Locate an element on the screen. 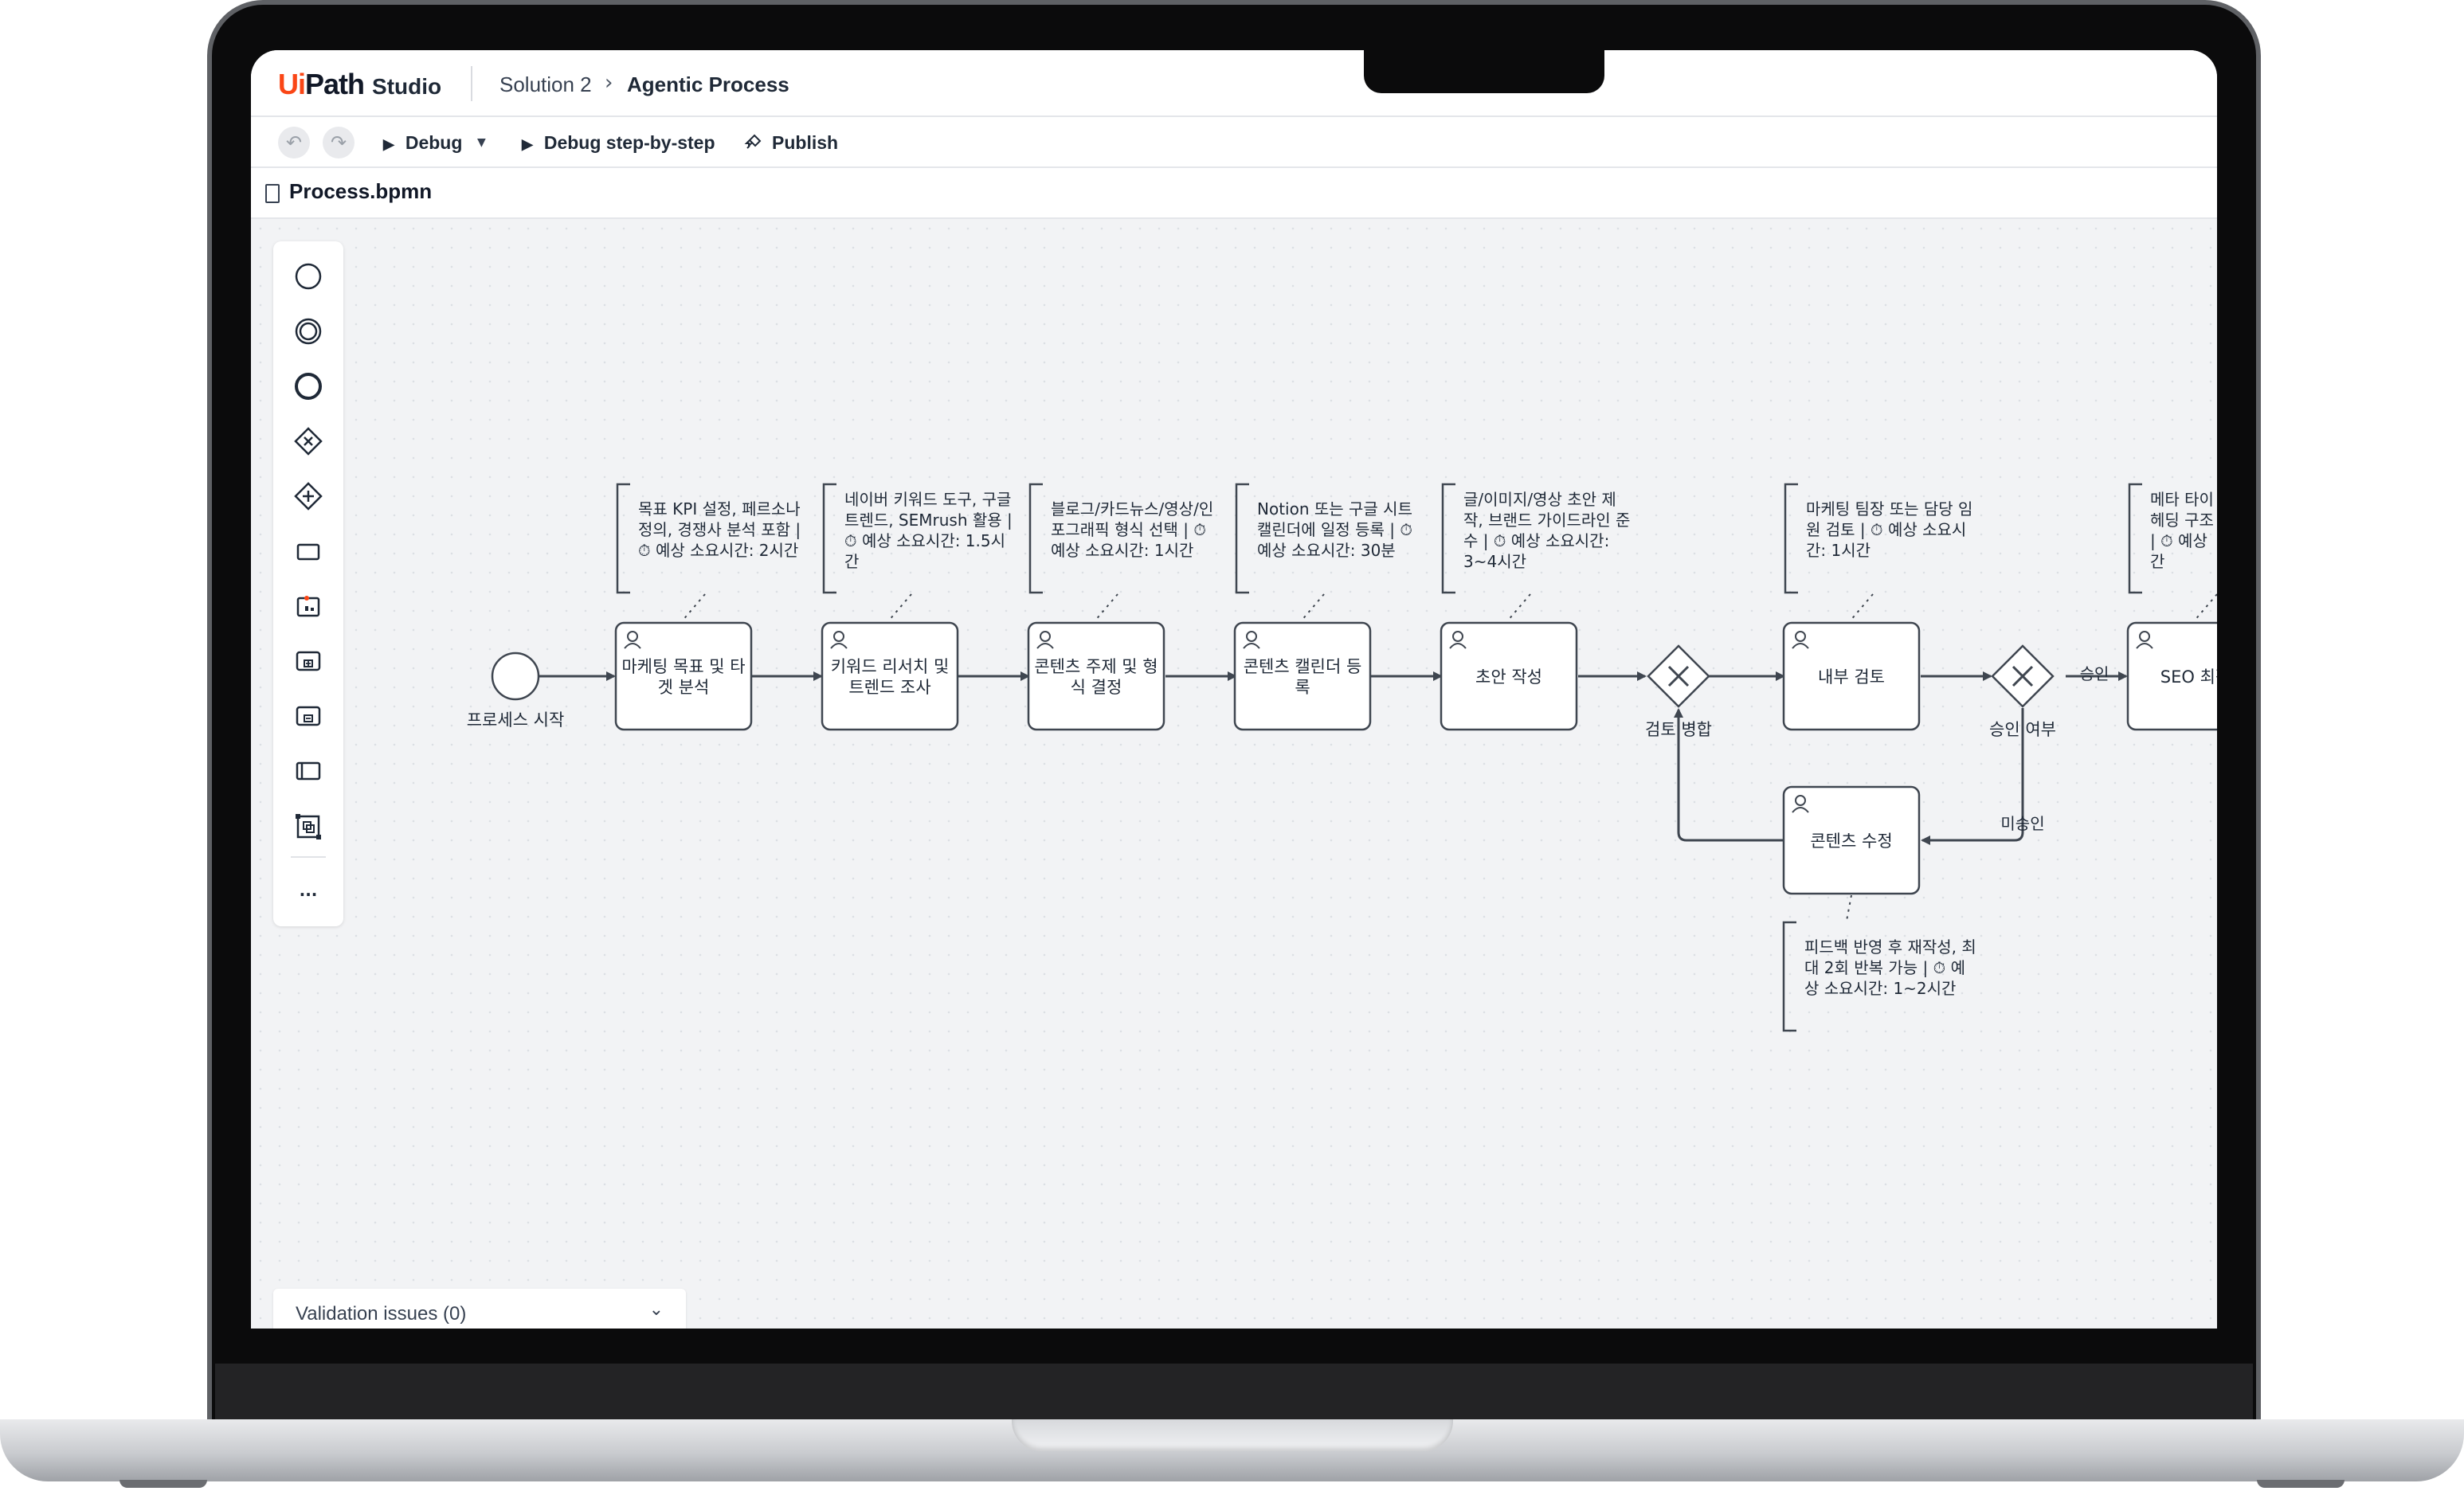 This screenshot has width=2464, height=1491. annotation-text: 블로그/카드뉴스/영상/인 is located at coordinates (1132, 509).